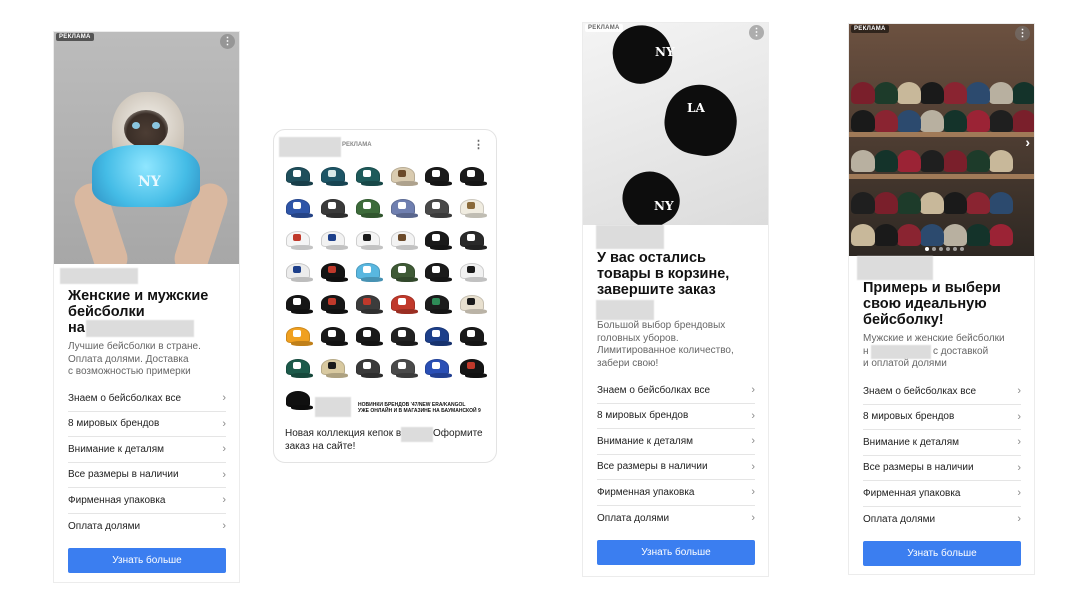 This screenshot has width=1080, height=607. I want to click on ad-4-photo-cap-shelves: РЕКЛАМА ⋮ ›, so click(941, 140).